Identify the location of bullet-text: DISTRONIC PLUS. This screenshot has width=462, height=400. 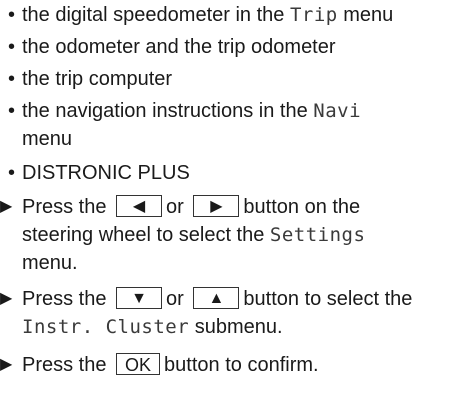
(106, 173).